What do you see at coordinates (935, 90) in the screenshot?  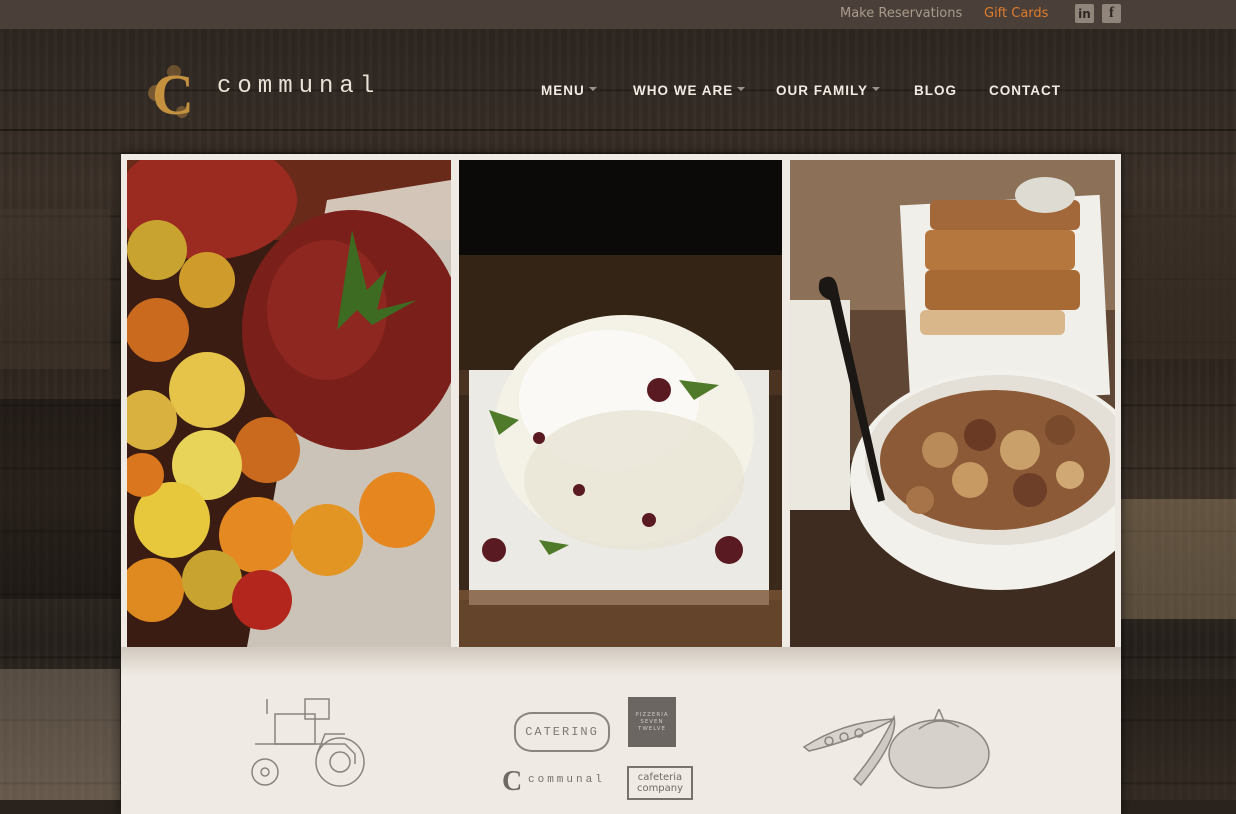 I see `nav-blog: BLOG` at bounding box center [935, 90].